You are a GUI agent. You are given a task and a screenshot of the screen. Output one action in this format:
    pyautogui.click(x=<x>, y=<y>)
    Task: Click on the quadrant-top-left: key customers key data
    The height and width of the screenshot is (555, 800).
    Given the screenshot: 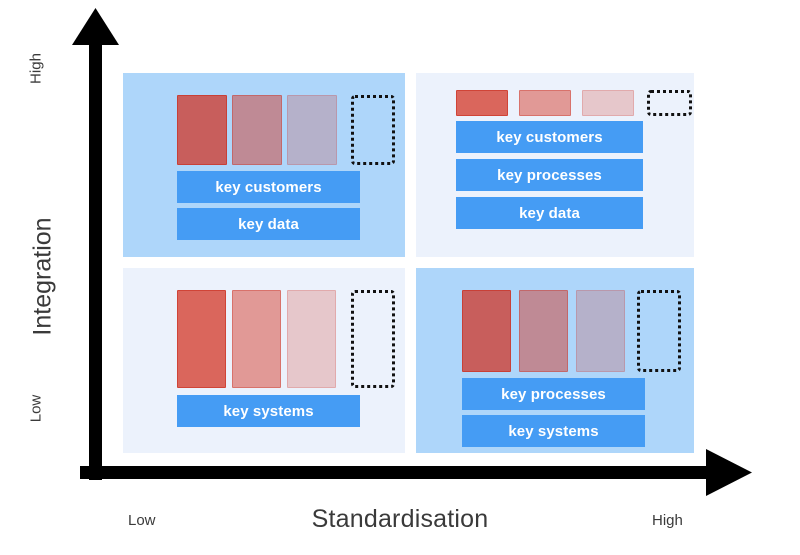 What is the action you would take?
    pyautogui.click(x=264, y=165)
    